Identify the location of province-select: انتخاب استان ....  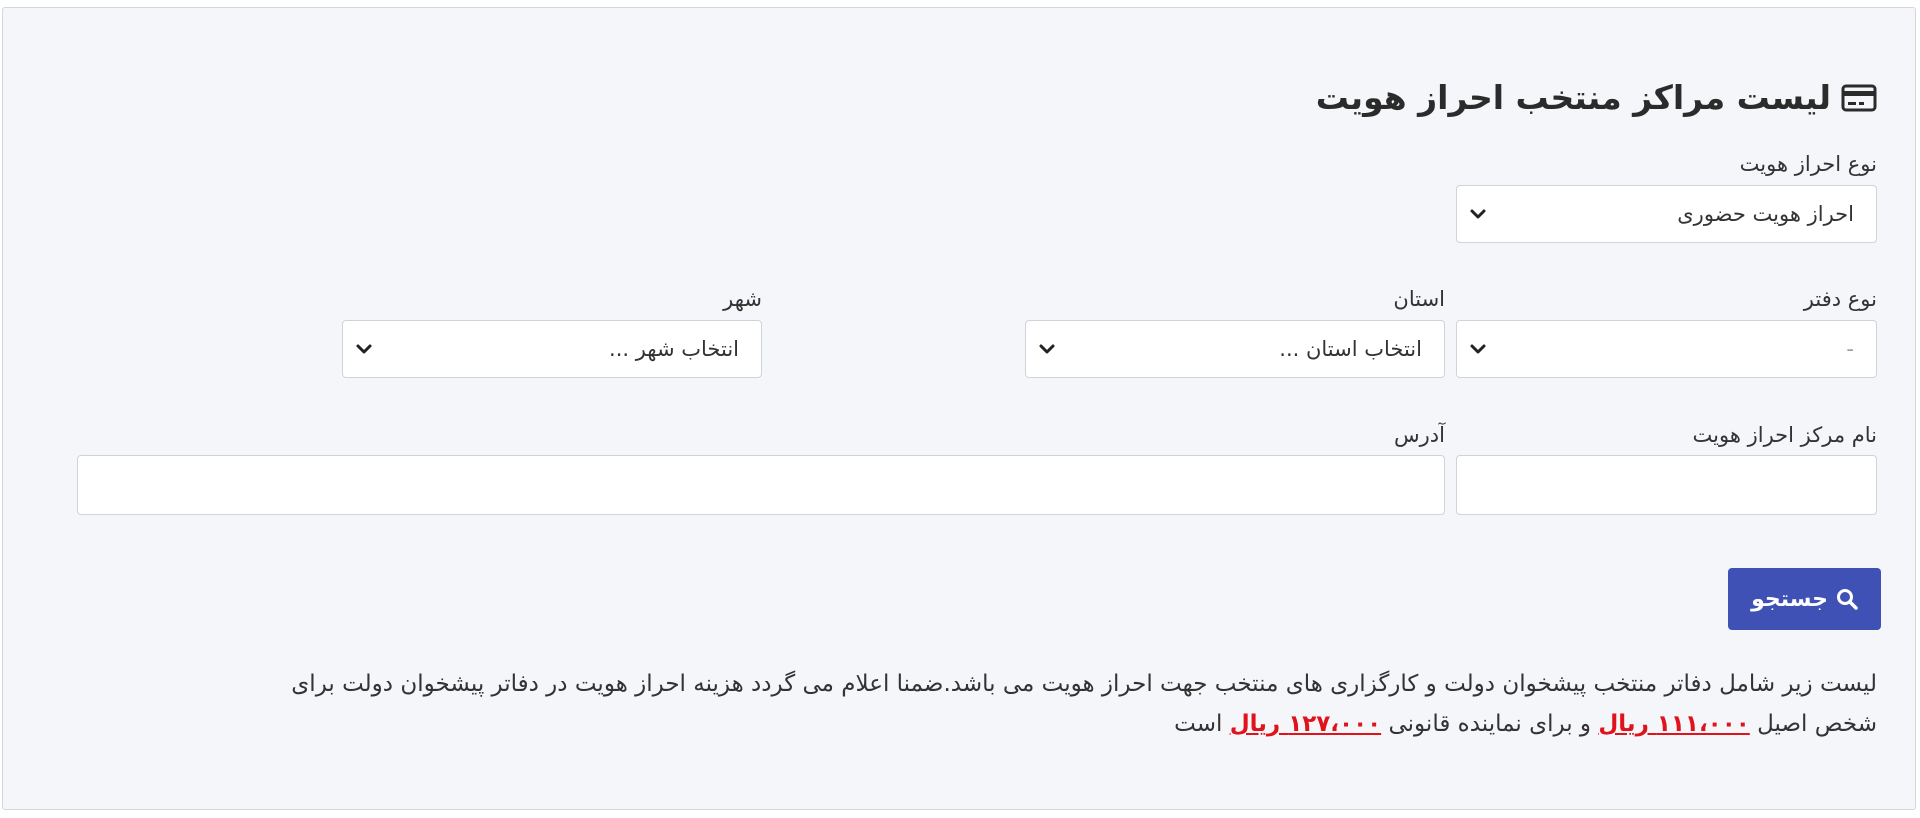
(1235, 349).